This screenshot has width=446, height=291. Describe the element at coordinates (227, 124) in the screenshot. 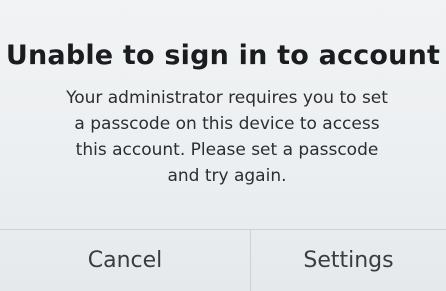

I see `alert-message-line: a passcode on this device to access` at that location.